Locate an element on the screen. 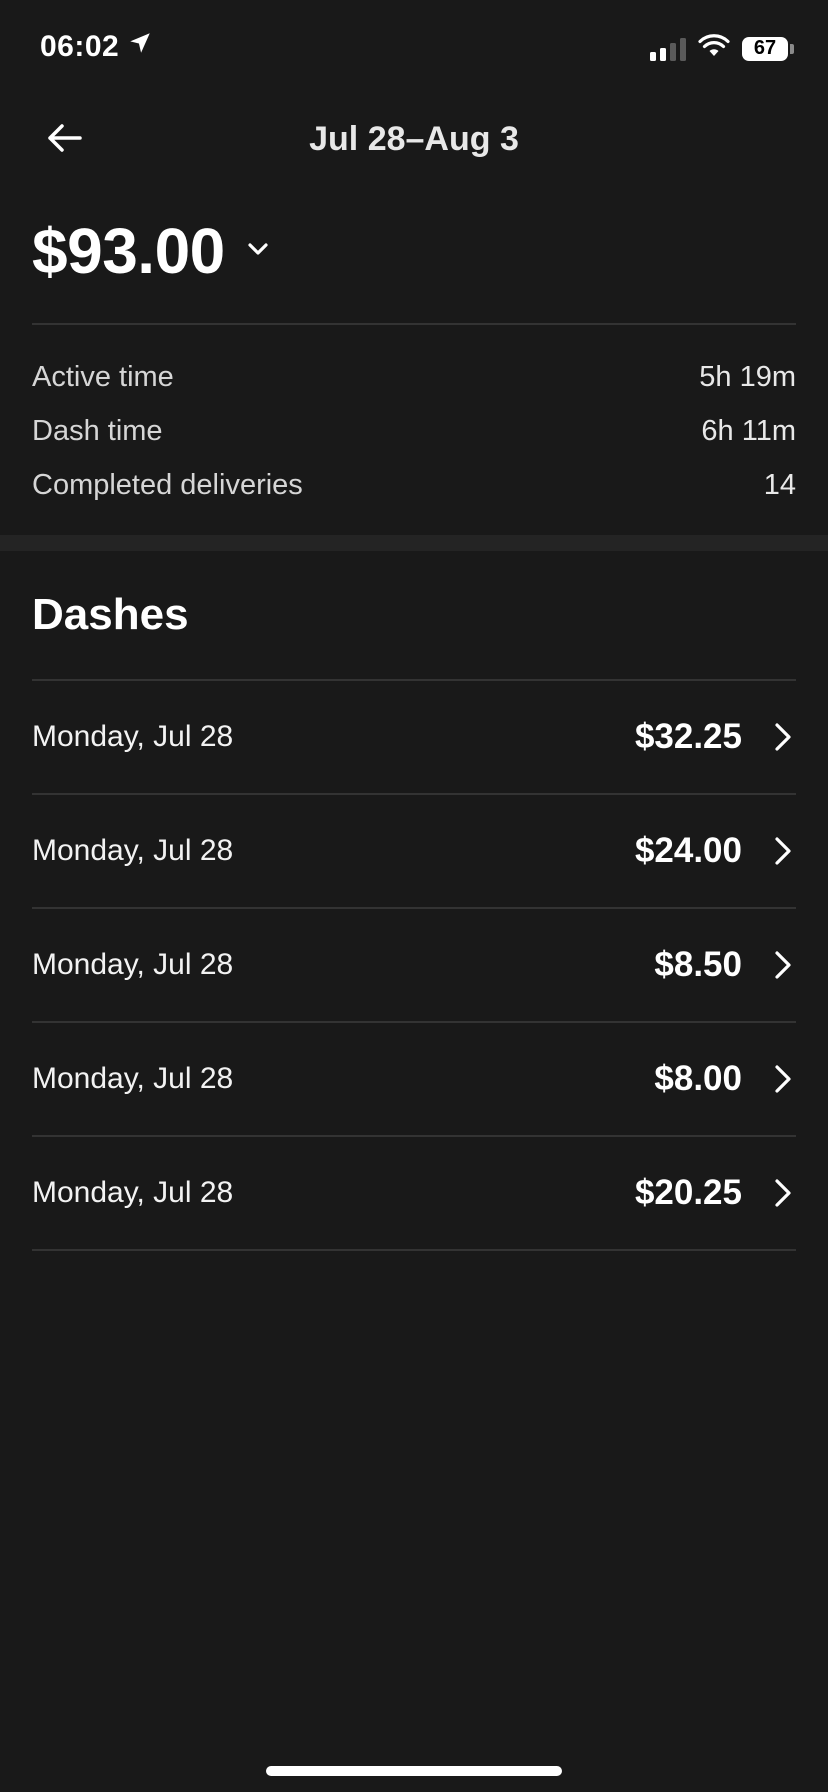  dash-amount: $32.25 is located at coordinates (688, 736).